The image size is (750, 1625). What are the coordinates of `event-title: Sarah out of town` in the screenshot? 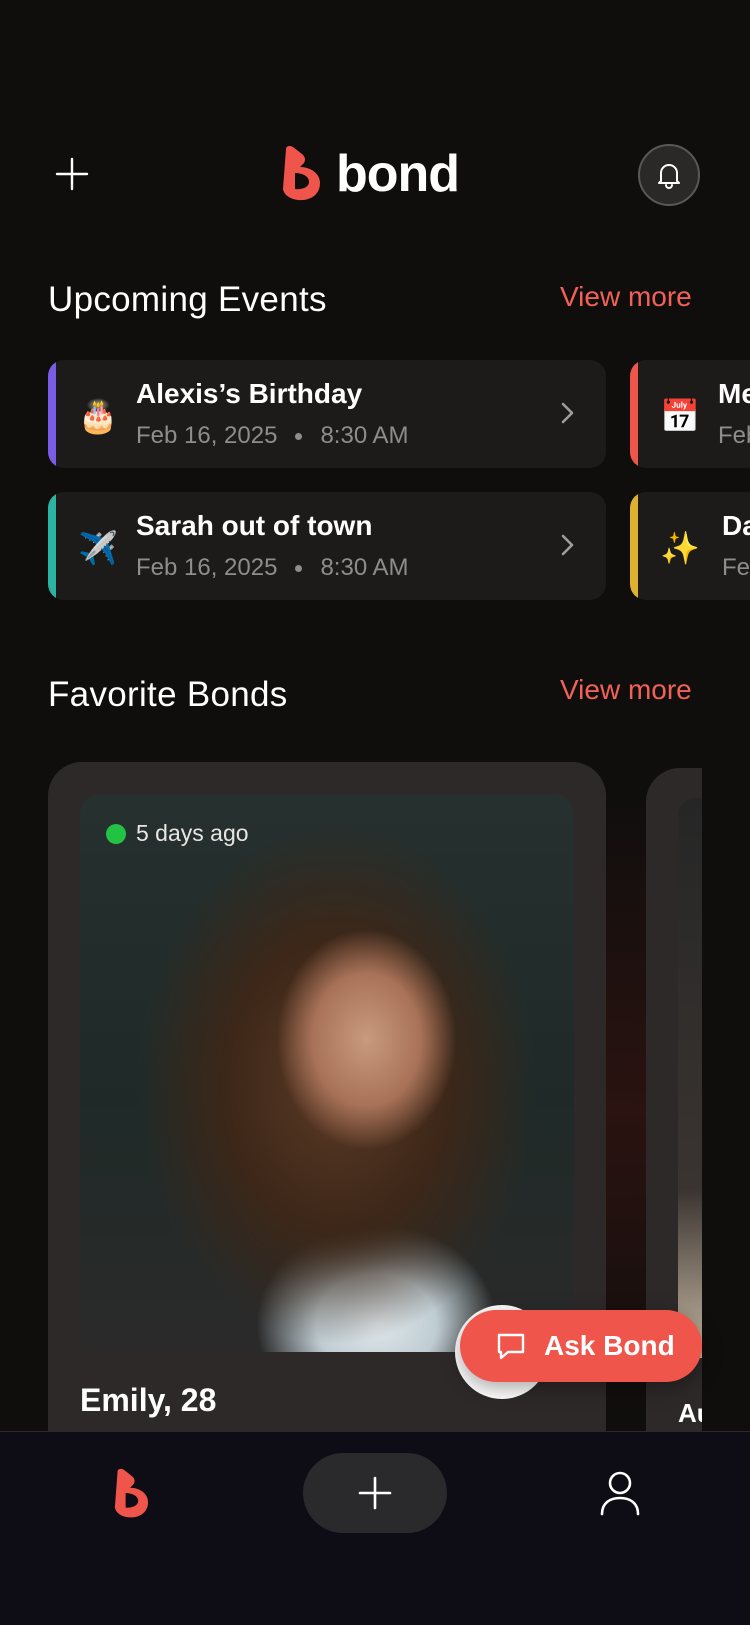 It's located at (254, 525).